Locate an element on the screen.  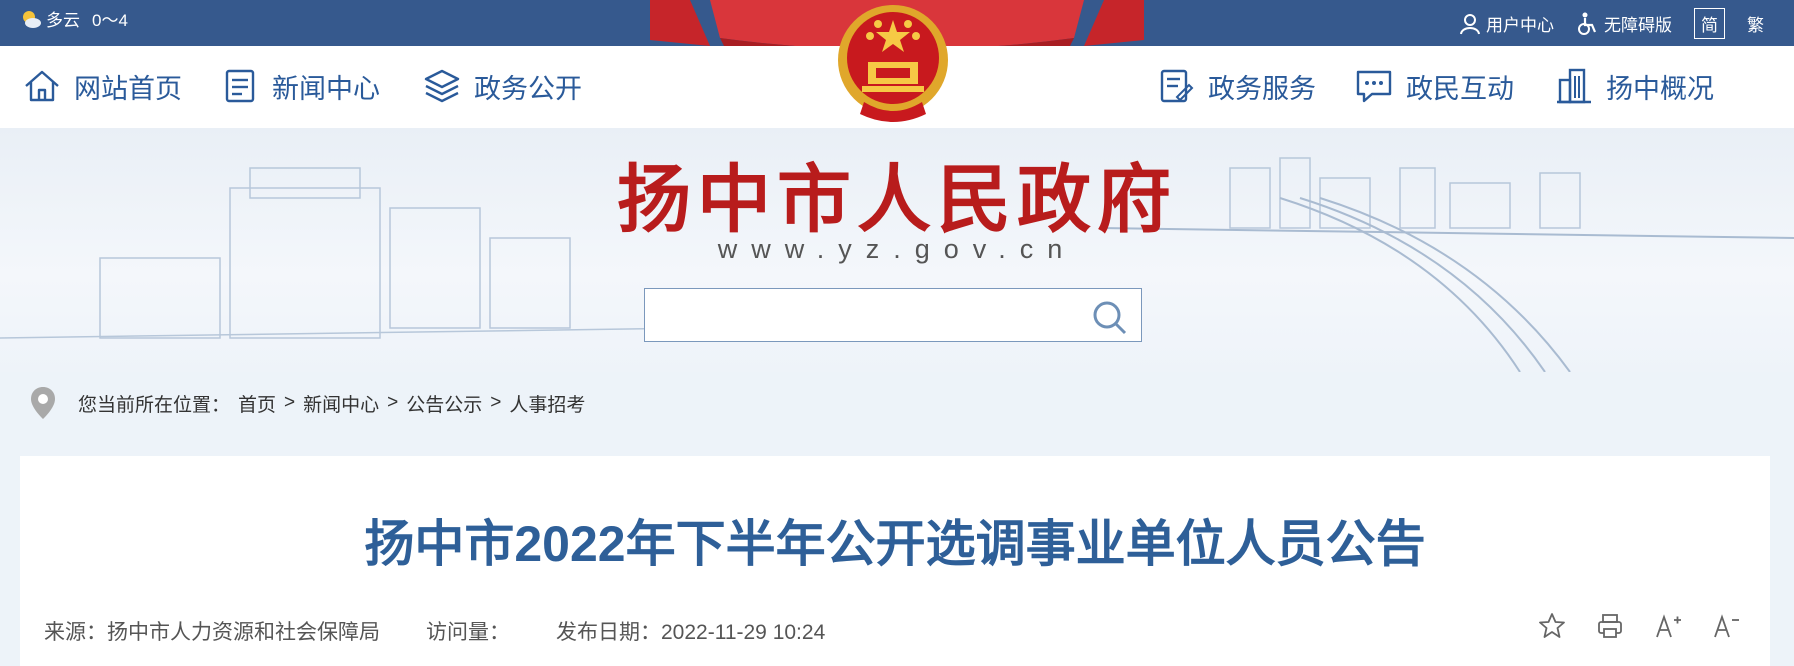
simplified-chinese-button: 简 is located at coordinates (1709, 23).